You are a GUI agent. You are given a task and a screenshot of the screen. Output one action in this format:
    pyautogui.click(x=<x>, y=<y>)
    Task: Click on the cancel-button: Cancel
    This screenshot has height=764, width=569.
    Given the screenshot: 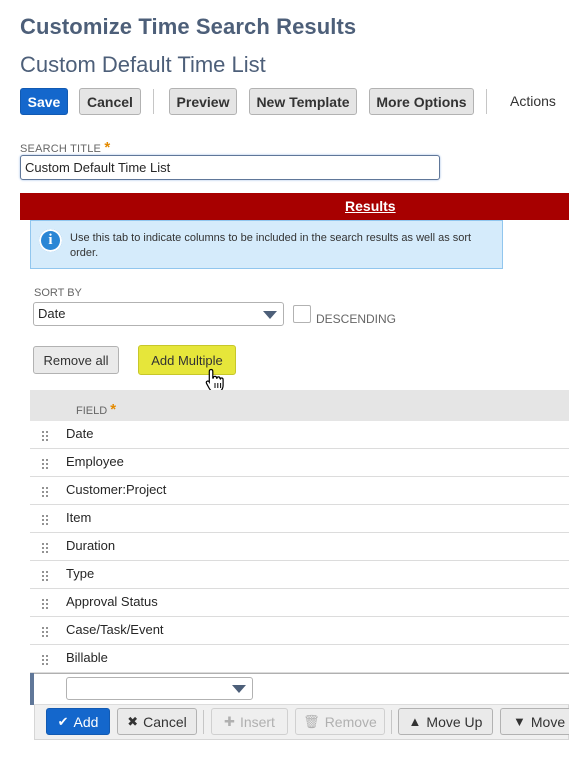 What is the action you would take?
    pyautogui.click(x=110, y=101)
    